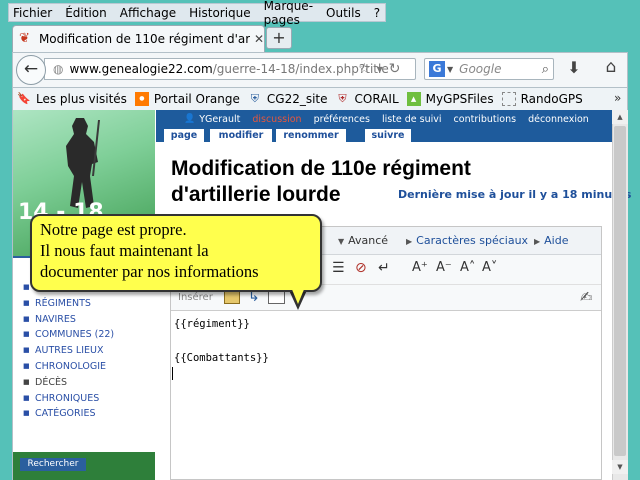 This screenshot has height=480, width=640. Describe the element at coordinates (343, 13) in the screenshot. I see `menu-outils: Outils` at that location.